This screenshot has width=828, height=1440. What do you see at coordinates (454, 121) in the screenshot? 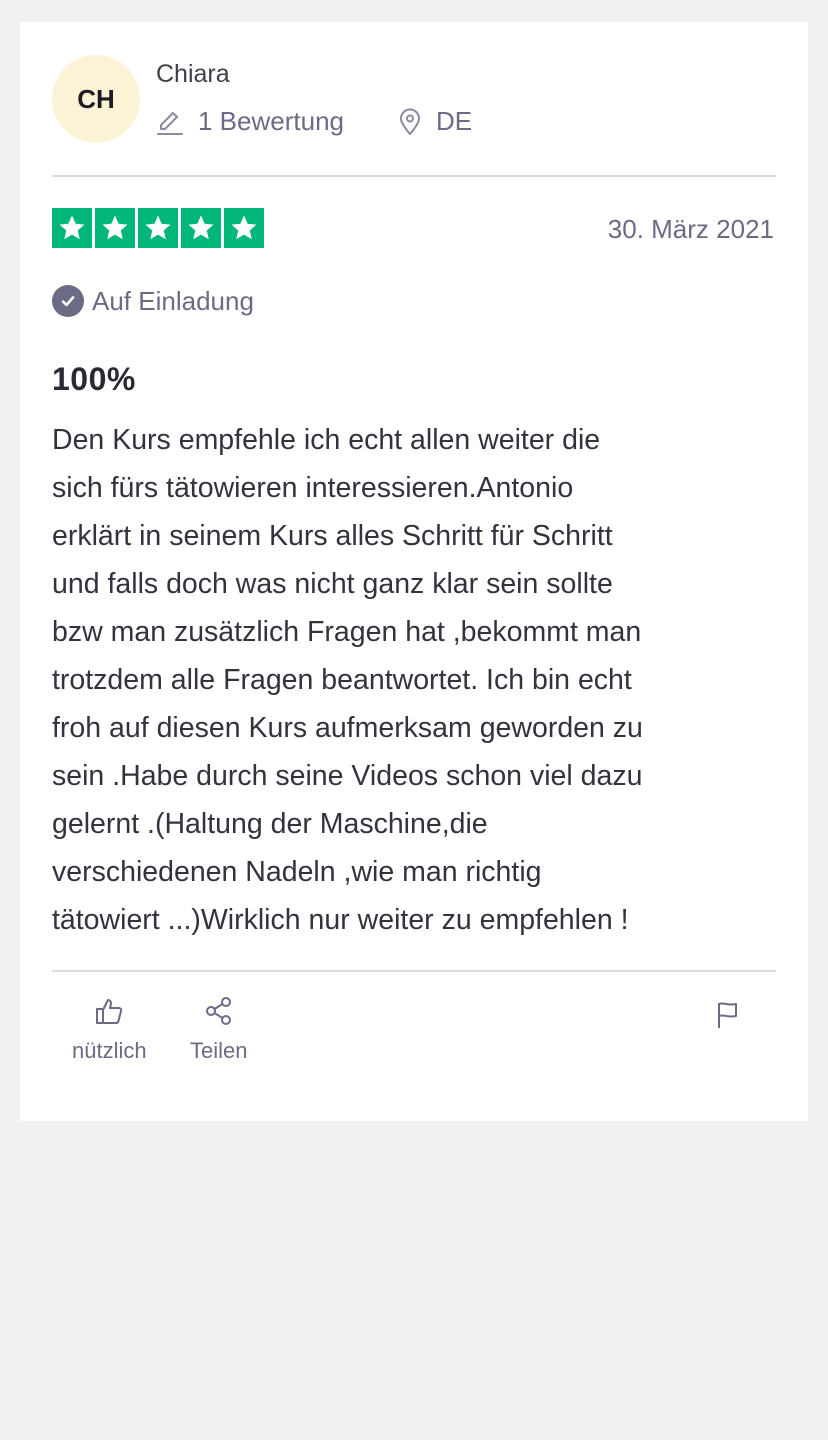
I see `country-label: DE` at bounding box center [454, 121].